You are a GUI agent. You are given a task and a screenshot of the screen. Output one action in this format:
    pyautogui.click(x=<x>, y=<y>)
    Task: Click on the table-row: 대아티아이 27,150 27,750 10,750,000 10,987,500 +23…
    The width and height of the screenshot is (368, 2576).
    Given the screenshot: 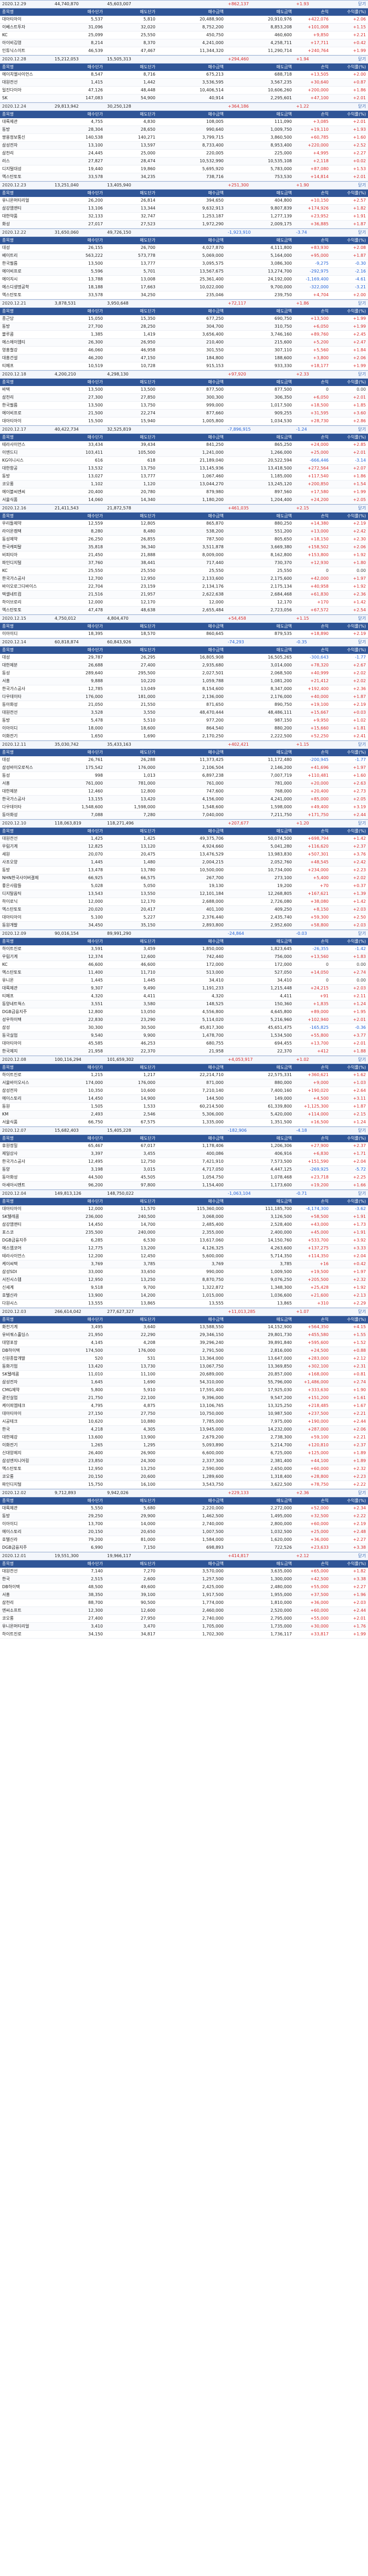 What is the action you would take?
    pyautogui.click(x=184, y=1414)
    